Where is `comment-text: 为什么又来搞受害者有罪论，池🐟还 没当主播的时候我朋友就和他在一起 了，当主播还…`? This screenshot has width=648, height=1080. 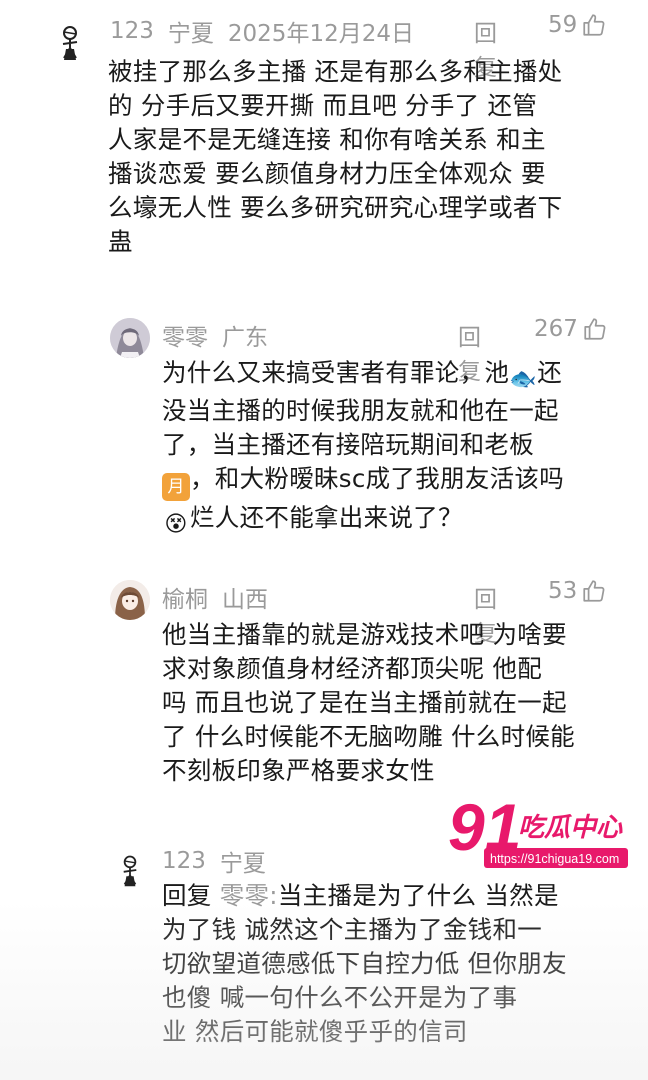 comment-text: 为什么又来搞受害者有罪论，池🐟还 没当主播的时候我朋友就和他在一起 了，当主播还… is located at coordinates (363, 447).